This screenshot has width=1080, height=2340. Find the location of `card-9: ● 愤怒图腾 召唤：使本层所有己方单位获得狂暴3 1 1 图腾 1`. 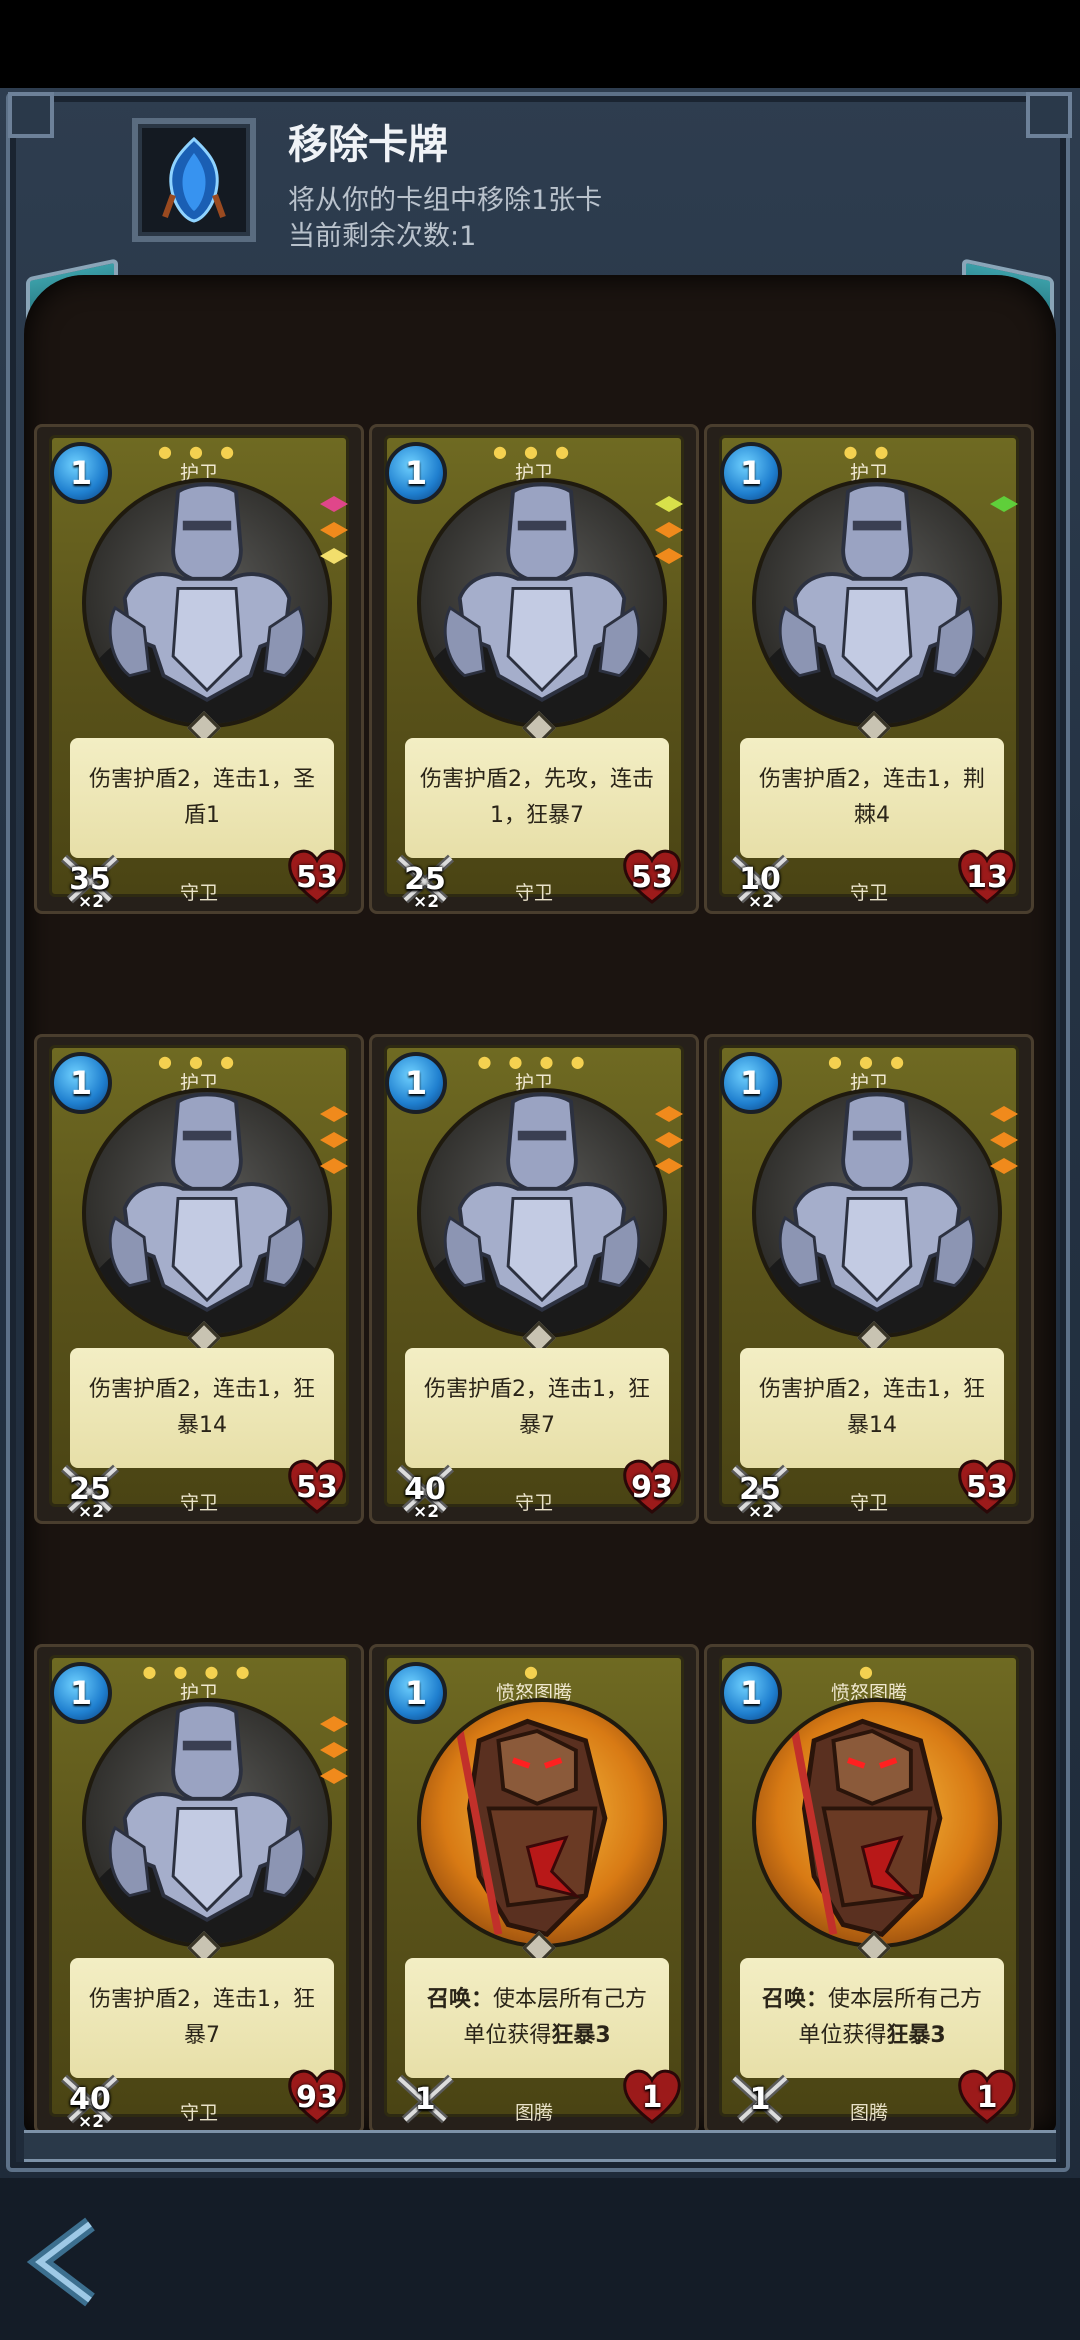

card-9: ● 愤怒图腾 召唤：使本层所有己方单位获得狂暴3 1 1 图腾 1 is located at coordinates (869, 1889).